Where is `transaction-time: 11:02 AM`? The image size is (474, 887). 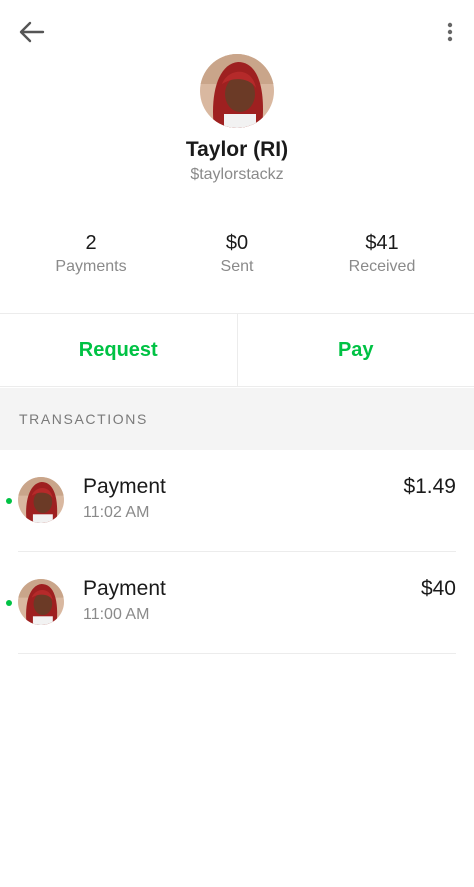
transaction-time: 11:02 AM is located at coordinates (116, 512).